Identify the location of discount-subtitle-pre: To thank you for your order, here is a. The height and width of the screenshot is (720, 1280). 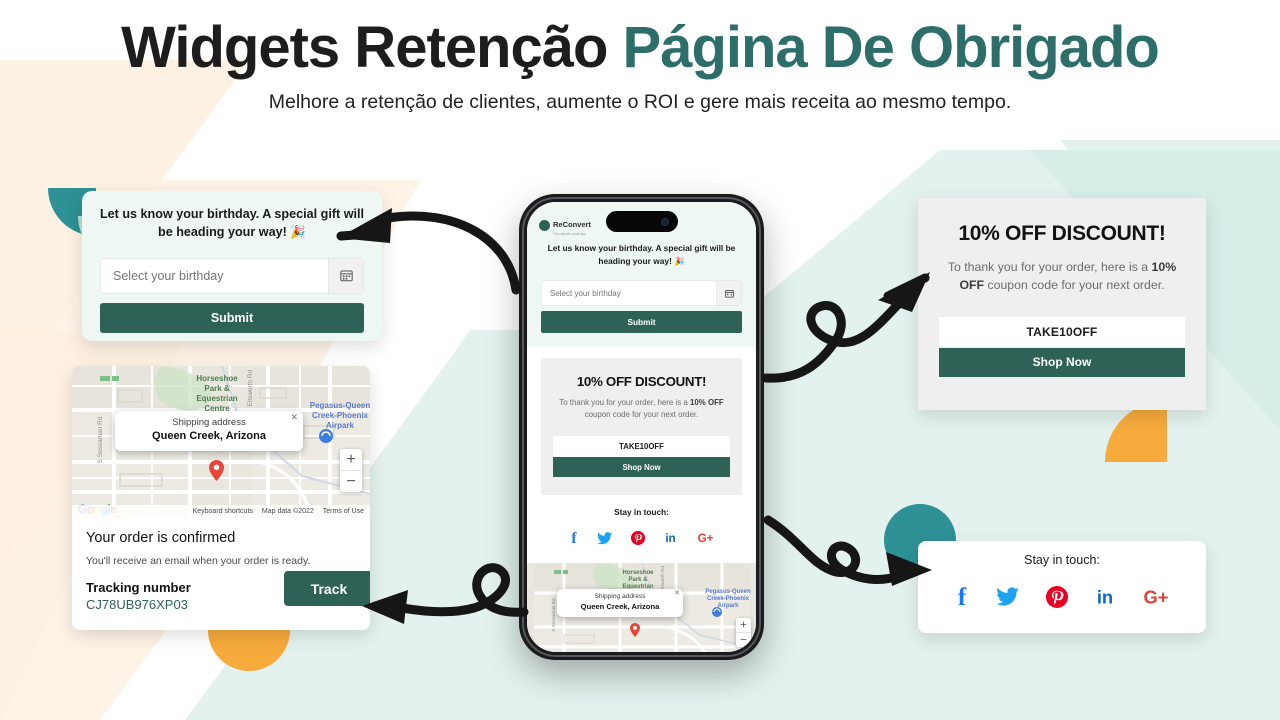
(1049, 267).